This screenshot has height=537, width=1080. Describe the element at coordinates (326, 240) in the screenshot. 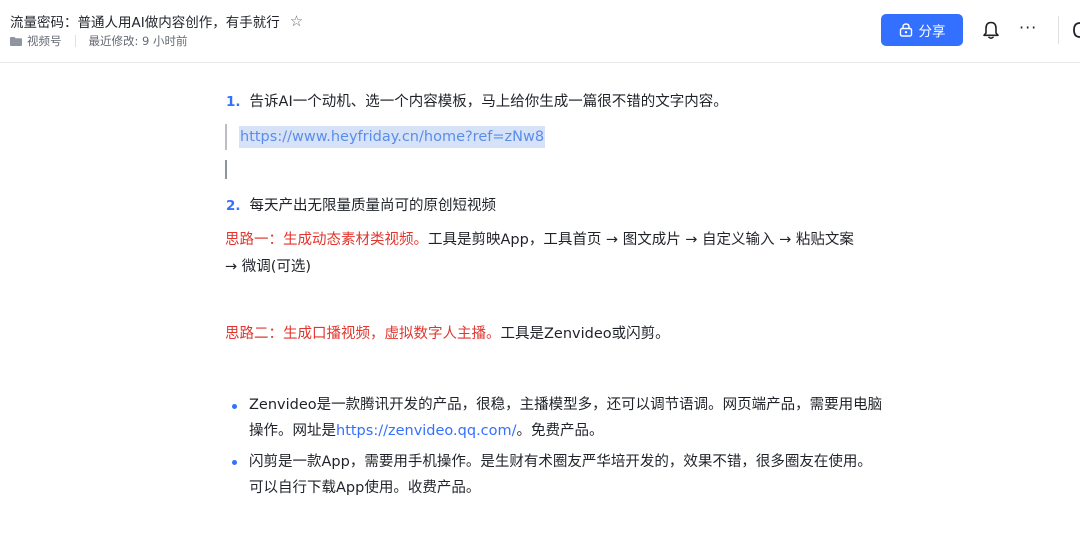

I see `idea-1-label: 思路一：生成动态素材类视频。` at that location.